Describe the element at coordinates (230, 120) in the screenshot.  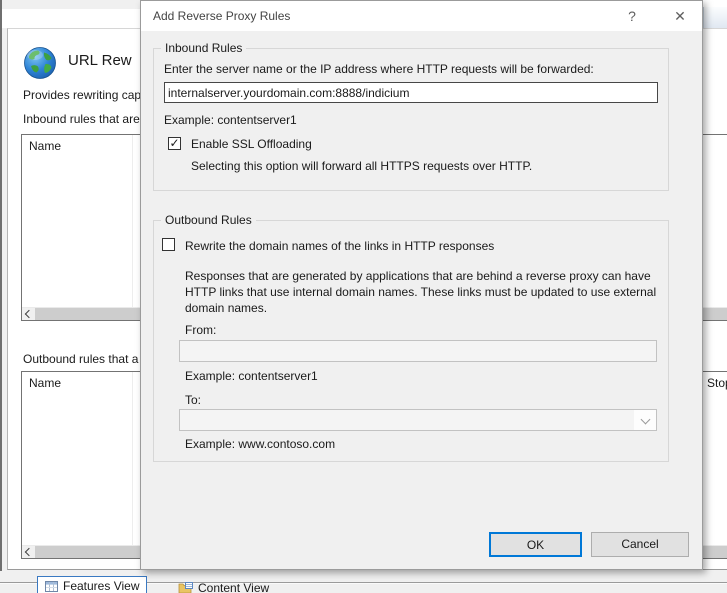
I see `server-example: Example: contentserver1` at that location.